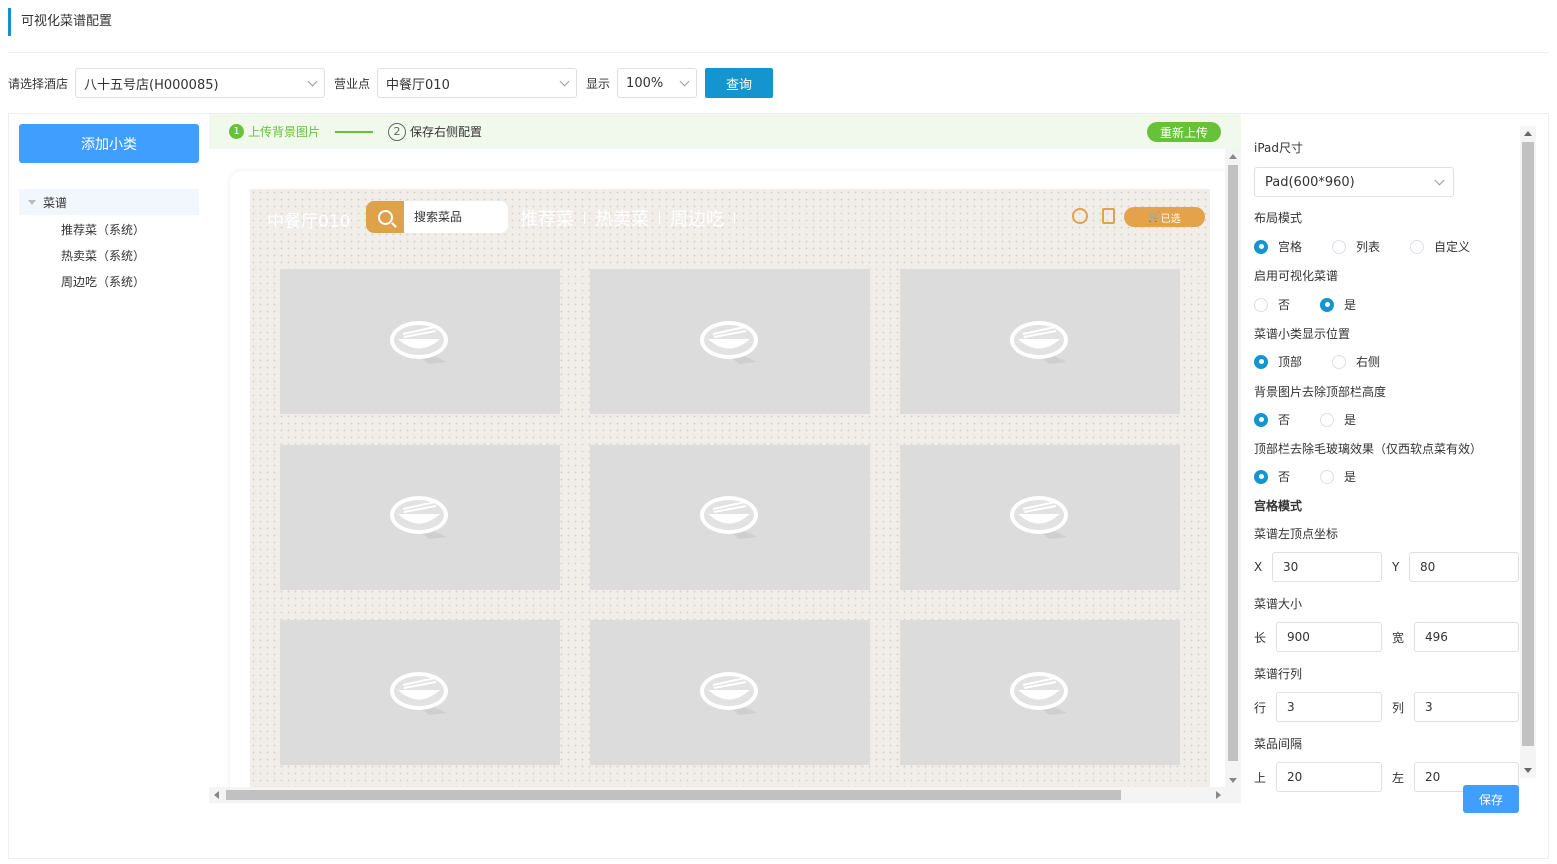 Image resolution: width=1557 pixels, height=864 pixels. I want to click on top-spacing-input: 20, so click(1329, 777).